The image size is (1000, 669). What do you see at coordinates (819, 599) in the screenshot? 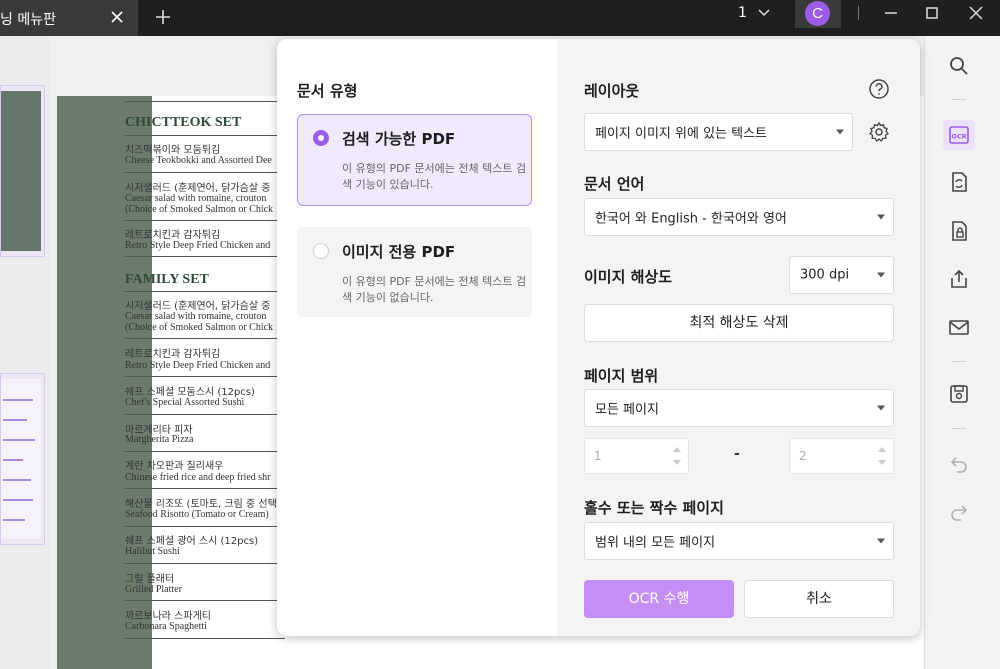
I see `cancel-button: 취소` at bounding box center [819, 599].